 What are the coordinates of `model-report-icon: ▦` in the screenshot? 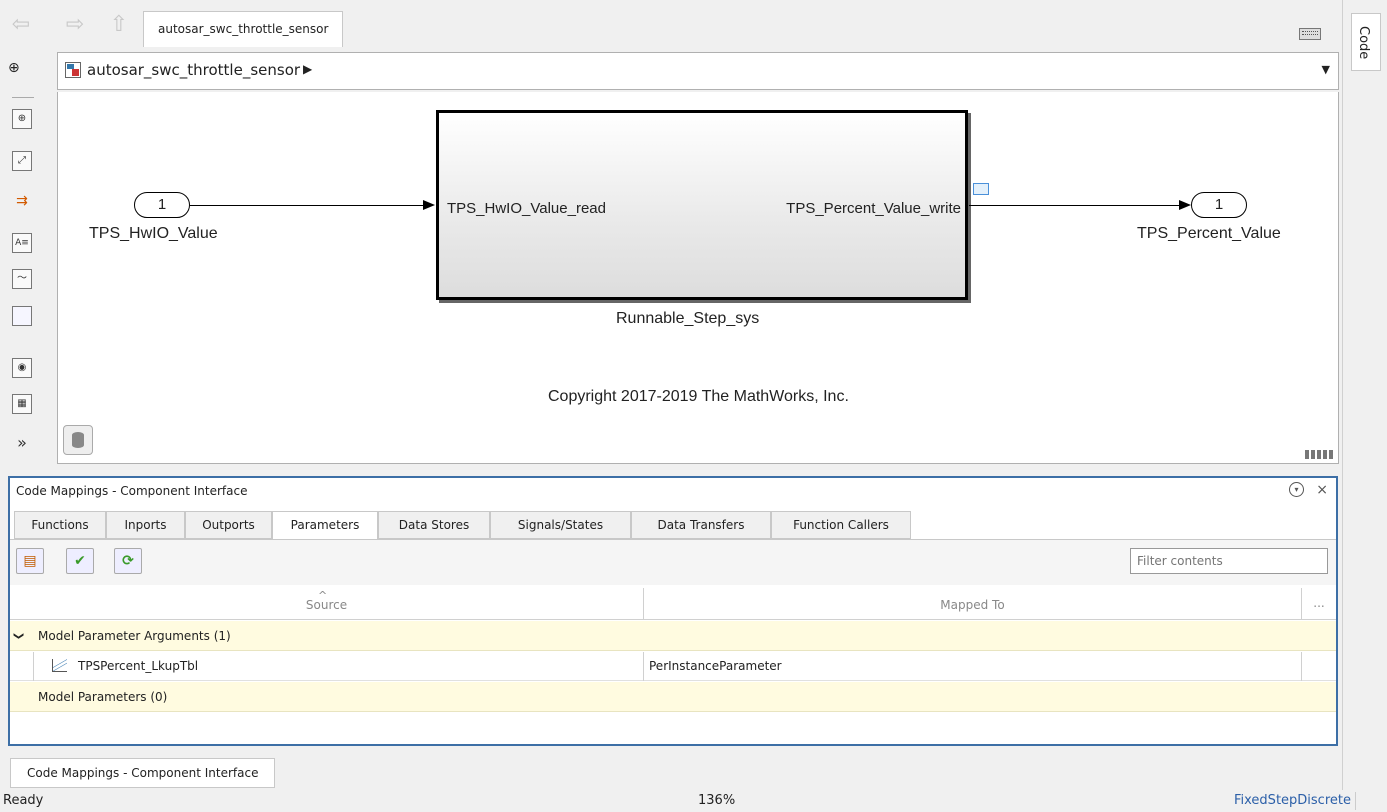 It's located at (22, 404).